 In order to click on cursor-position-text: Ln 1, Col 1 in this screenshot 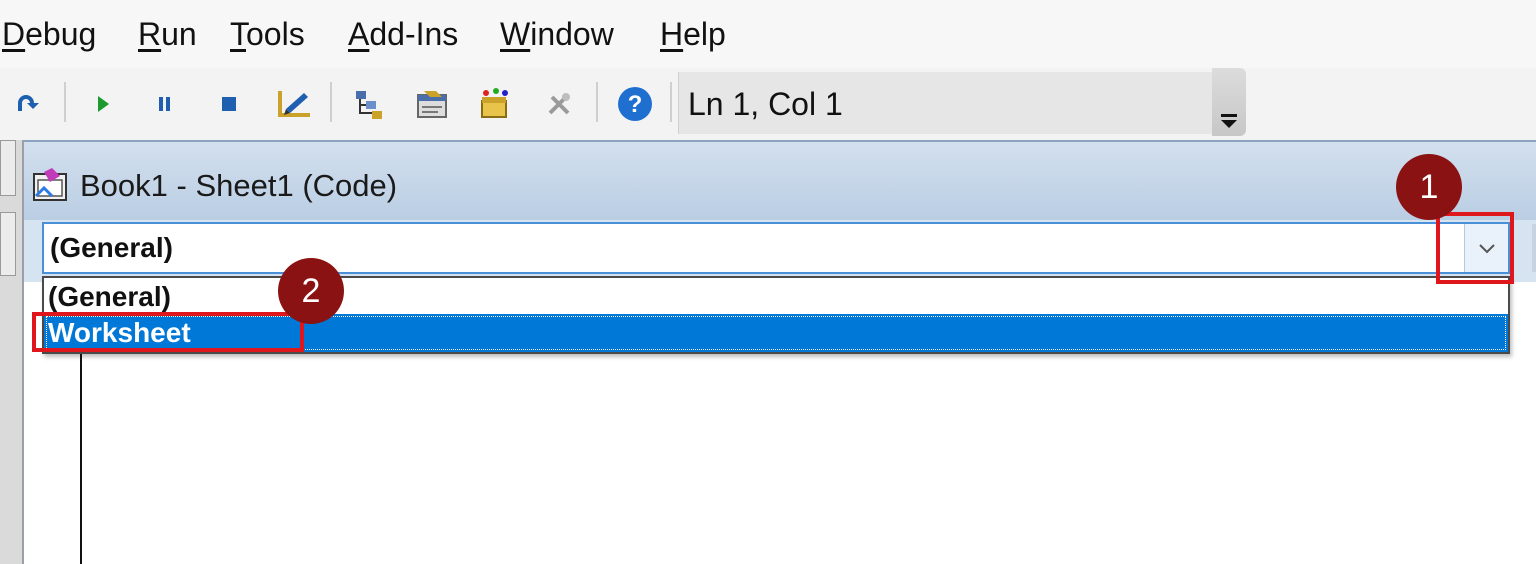, I will do `click(765, 104)`.